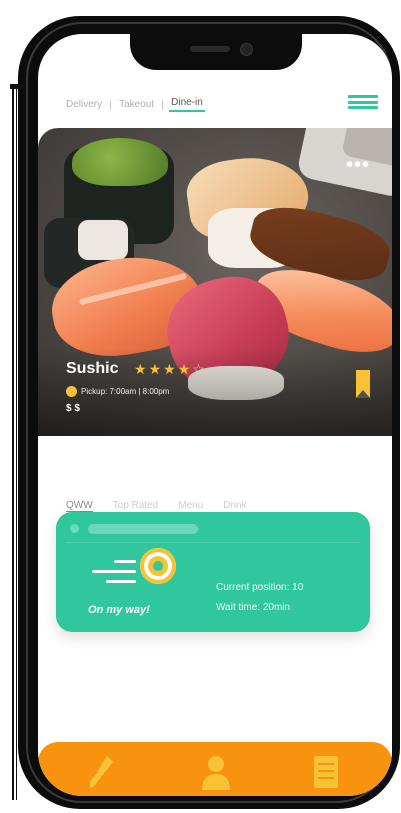 This screenshot has width=401, height=813. I want to click on pickup-hours: Pickup: 7:00am | 8:00pm, so click(117, 391).